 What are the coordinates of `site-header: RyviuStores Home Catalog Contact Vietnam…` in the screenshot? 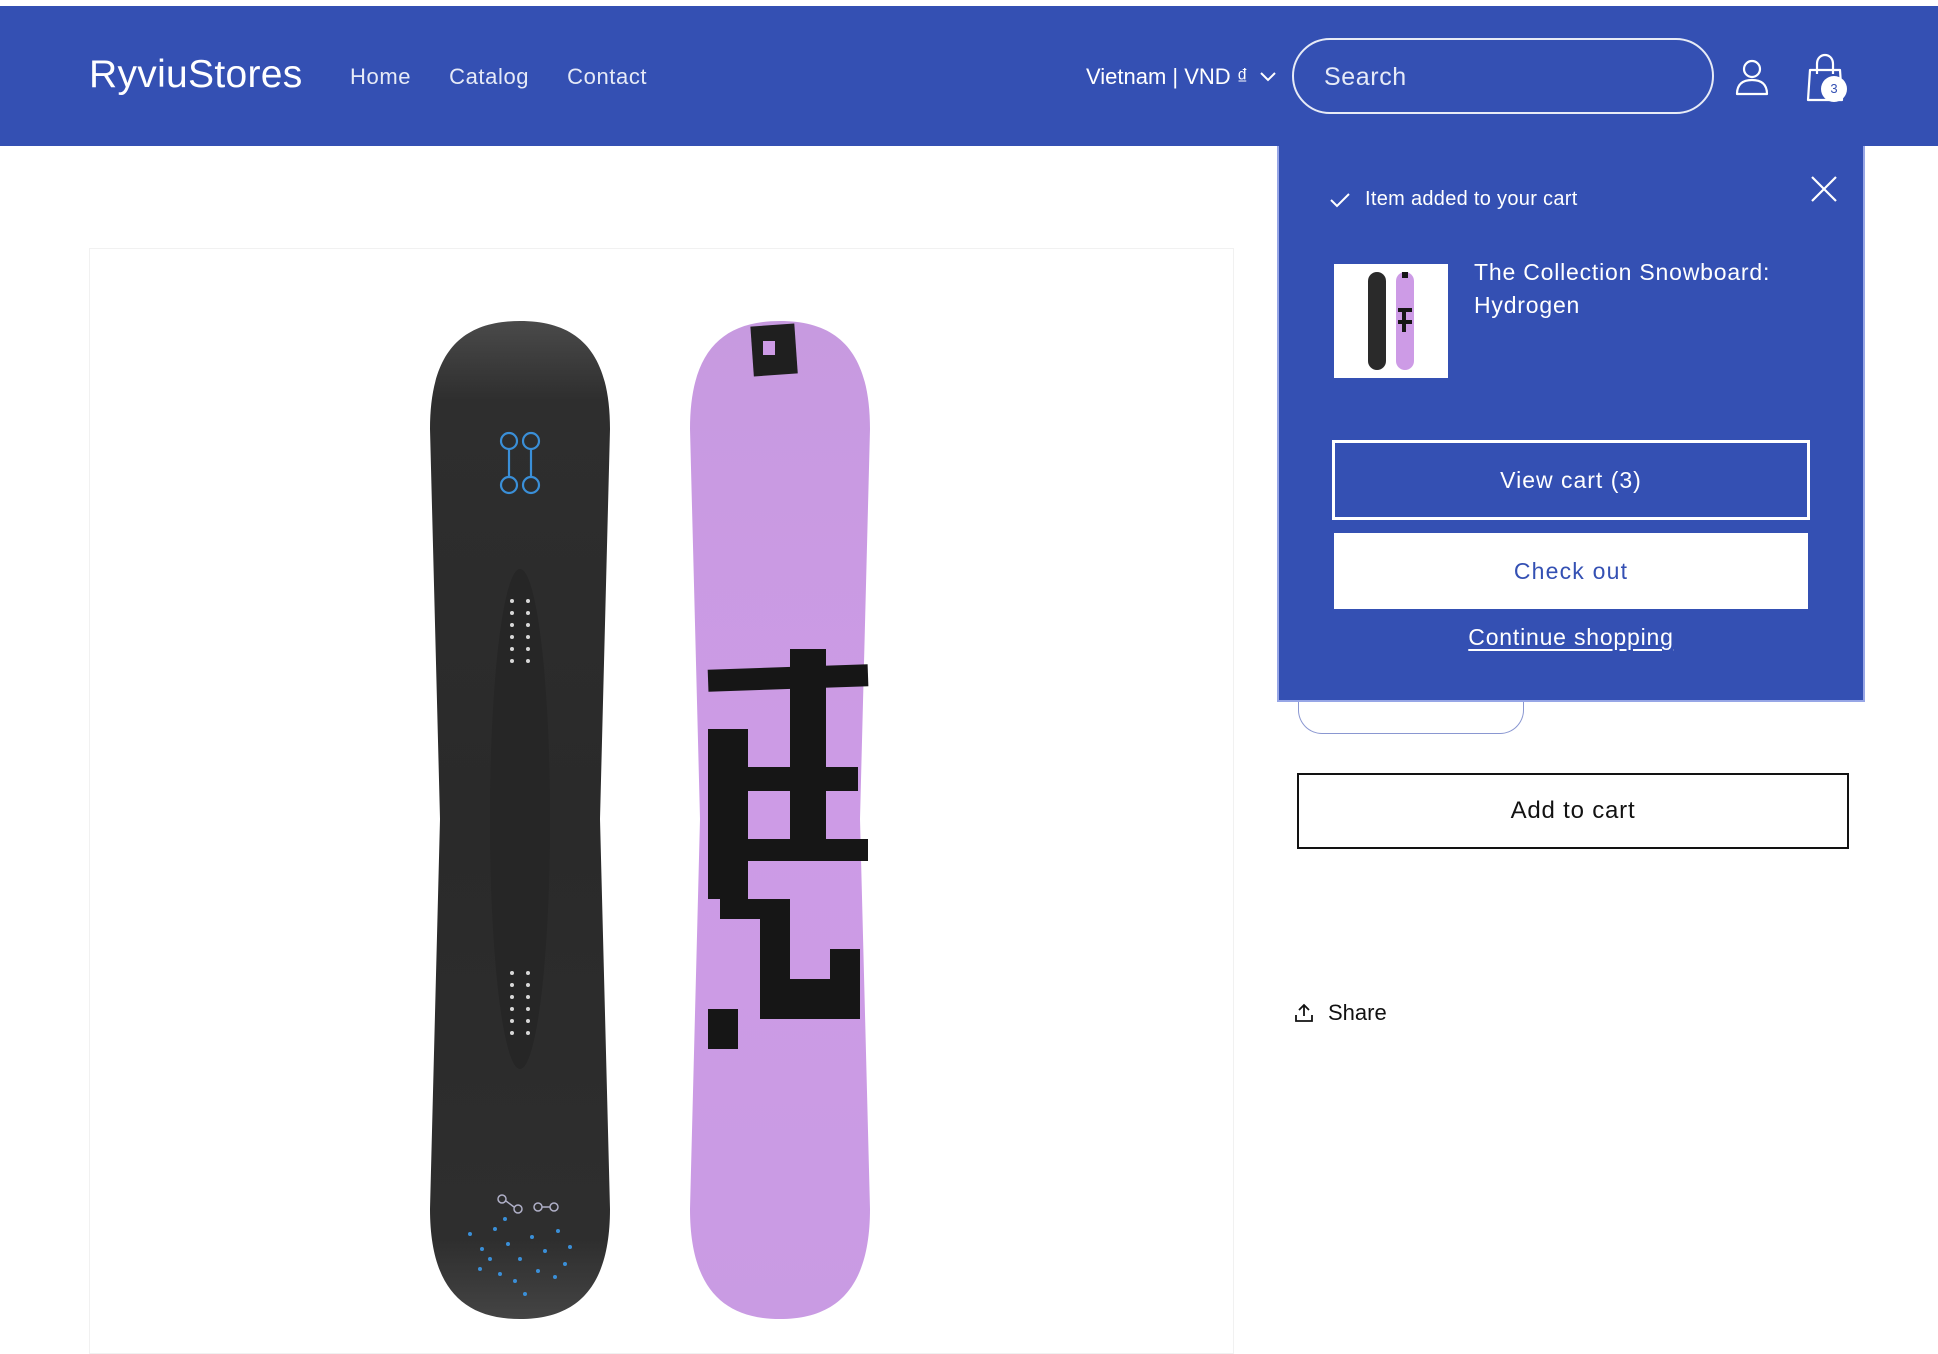 It's located at (969, 76).